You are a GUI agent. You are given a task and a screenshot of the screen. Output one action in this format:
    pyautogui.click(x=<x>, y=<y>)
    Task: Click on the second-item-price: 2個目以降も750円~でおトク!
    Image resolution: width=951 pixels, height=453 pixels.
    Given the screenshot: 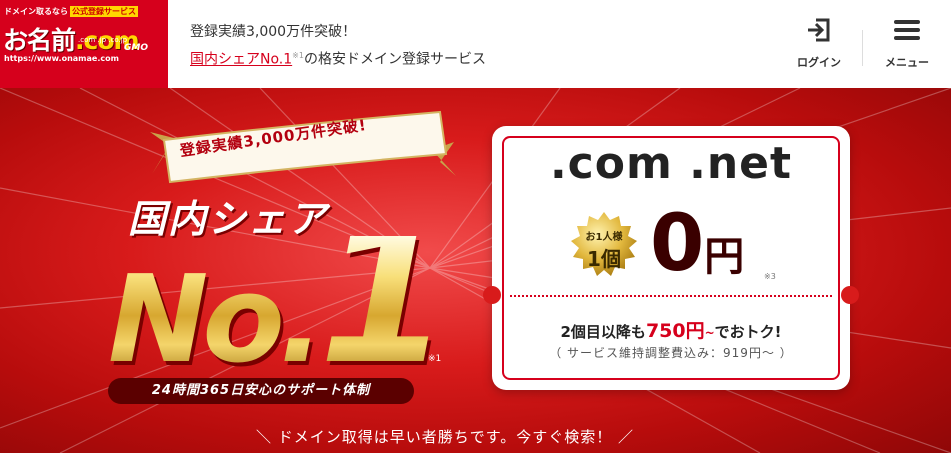 What is the action you would take?
    pyautogui.click(x=671, y=329)
    